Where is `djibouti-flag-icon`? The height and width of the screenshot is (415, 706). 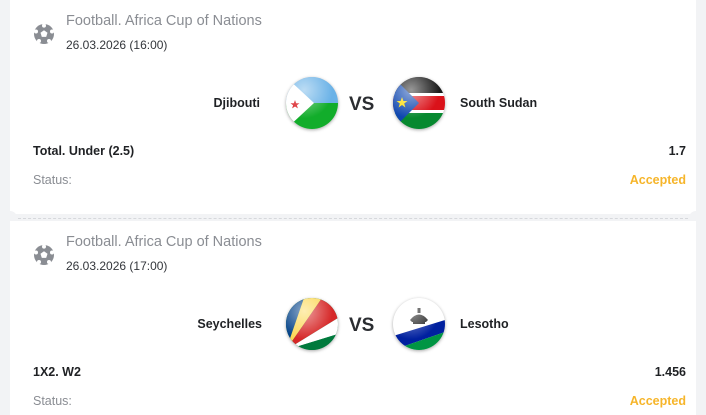 djibouti-flag-icon is located at coordinates (312, 103).